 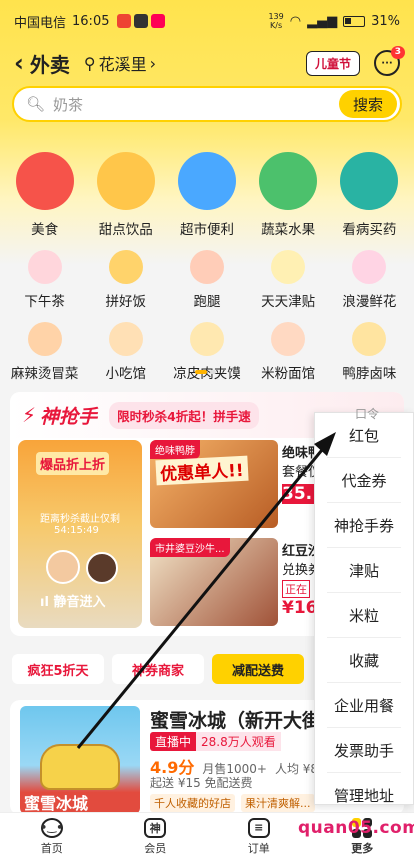 I want to click on search-input: 奶茶, so click(x=68, y=104).